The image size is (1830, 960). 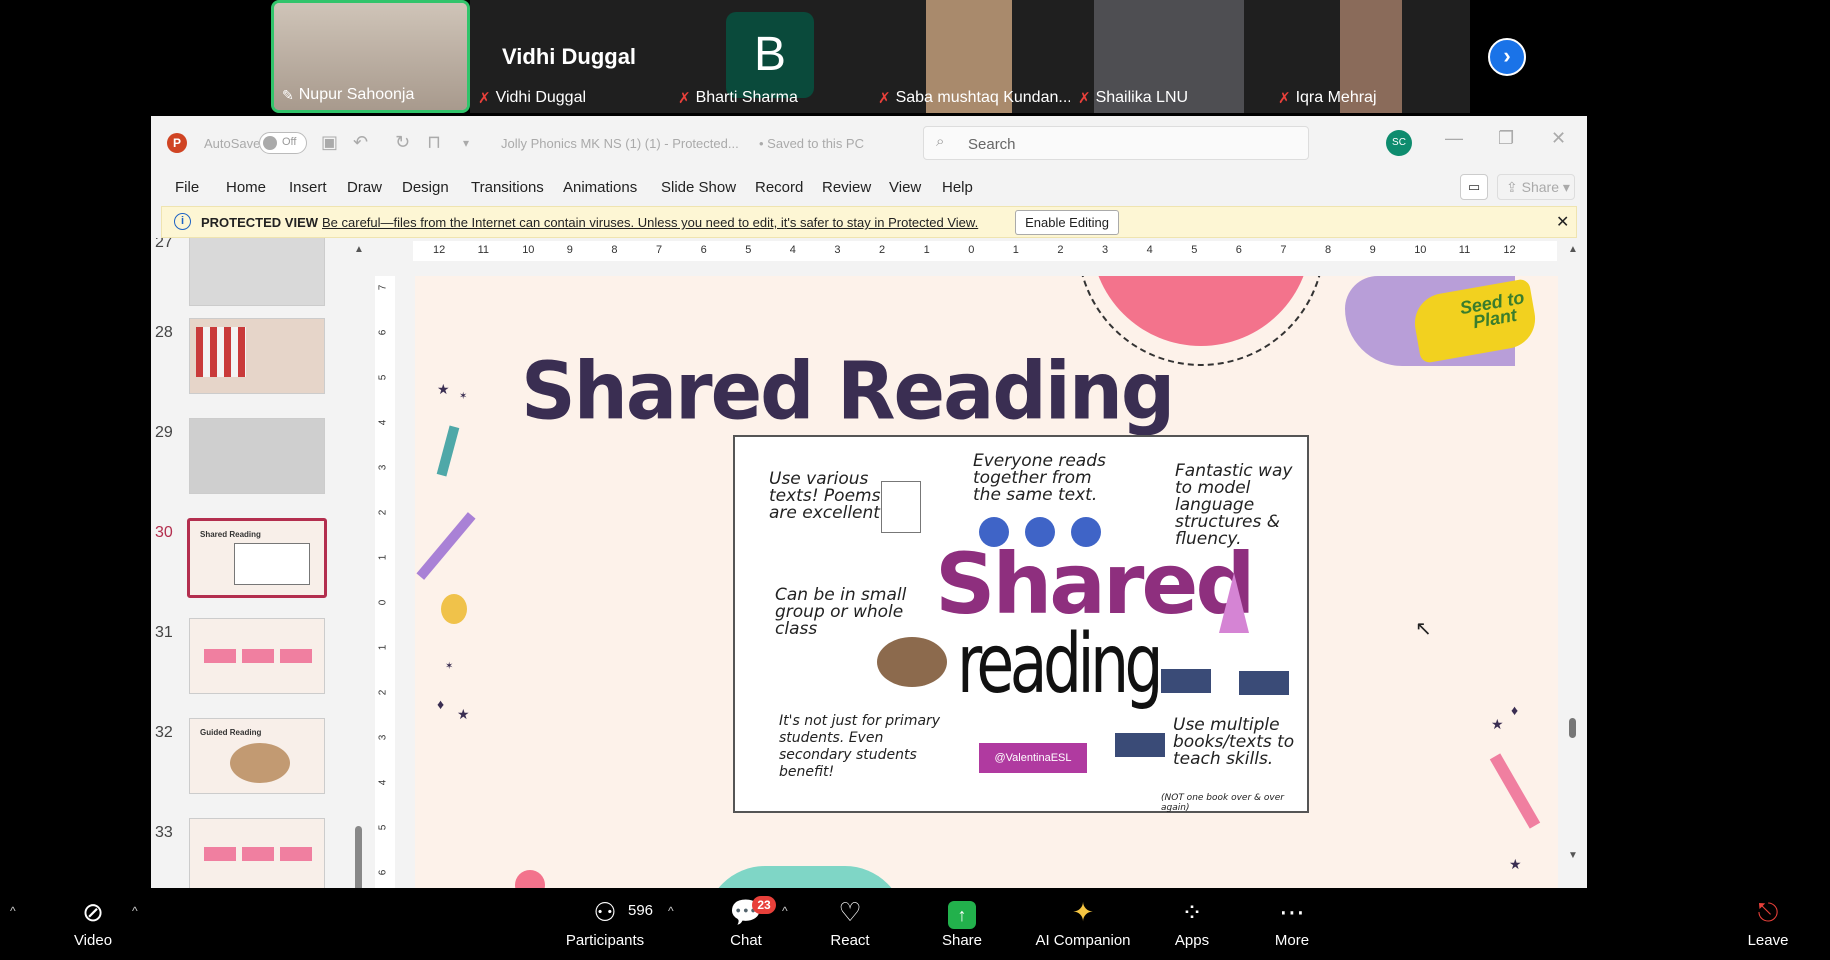 I want to click on more-button: ⋯ More, so click(x=1292, y=924).